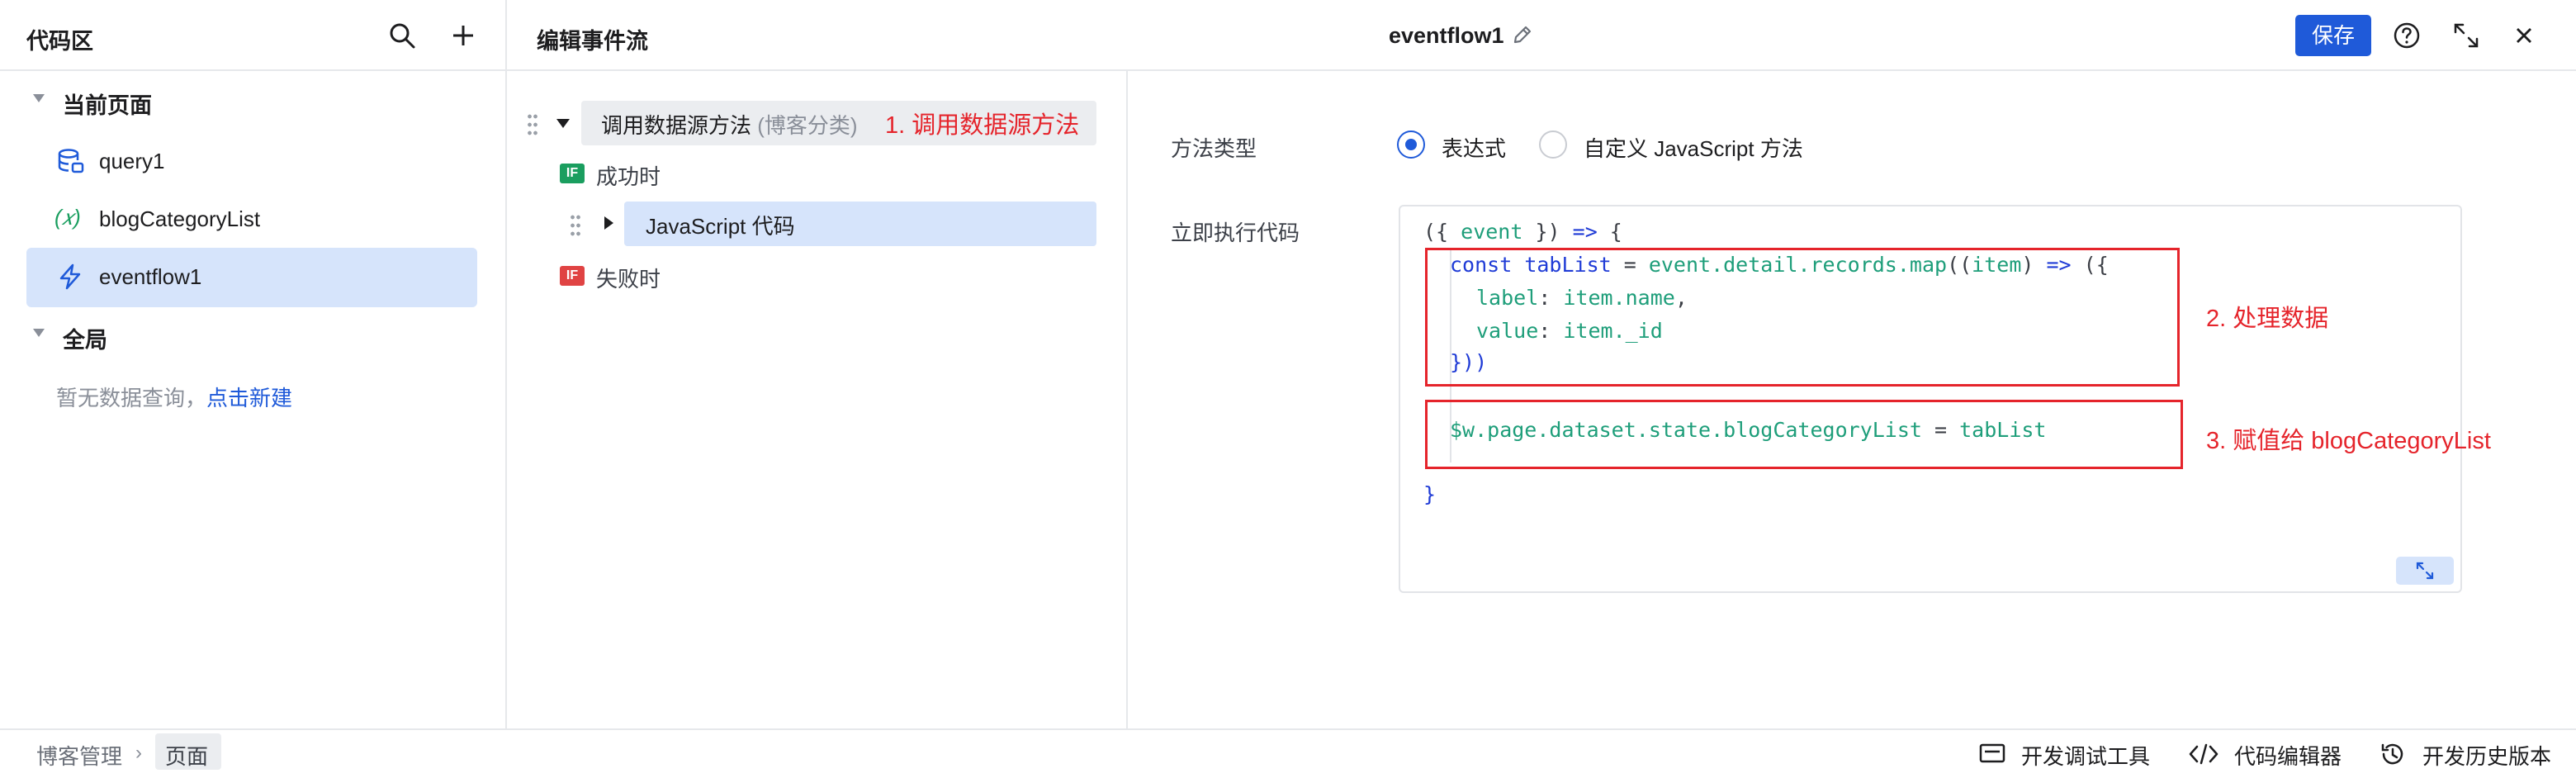  What do you see at coordinates (720, 227) in the screenshot?
I see `flow-node-js-label: JavaScript 代码` at bounding box center [720, 227].